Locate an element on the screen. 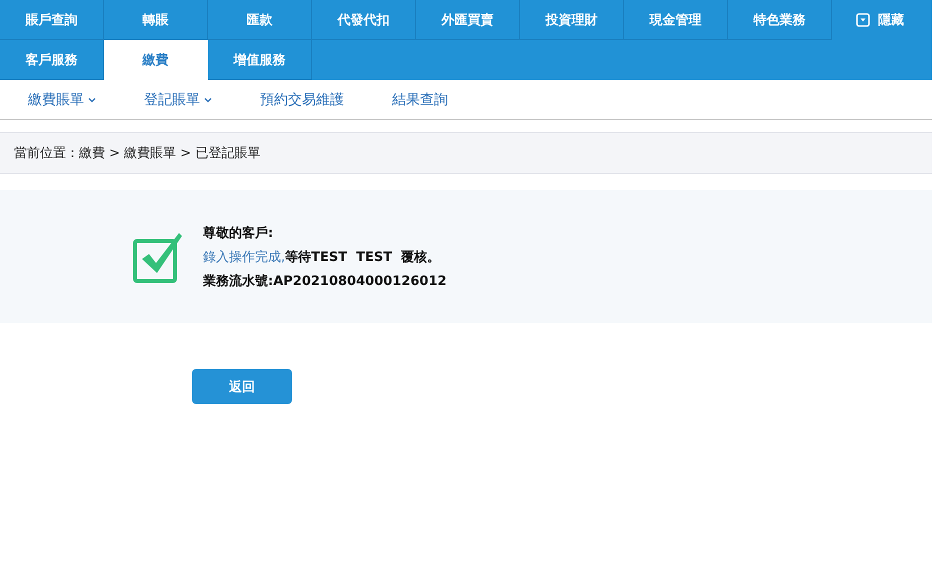 Image resolution: width=938 pixels, height=569 pixels. sub-nav-item: 結果查詢 is located at coordinates (420, 99).